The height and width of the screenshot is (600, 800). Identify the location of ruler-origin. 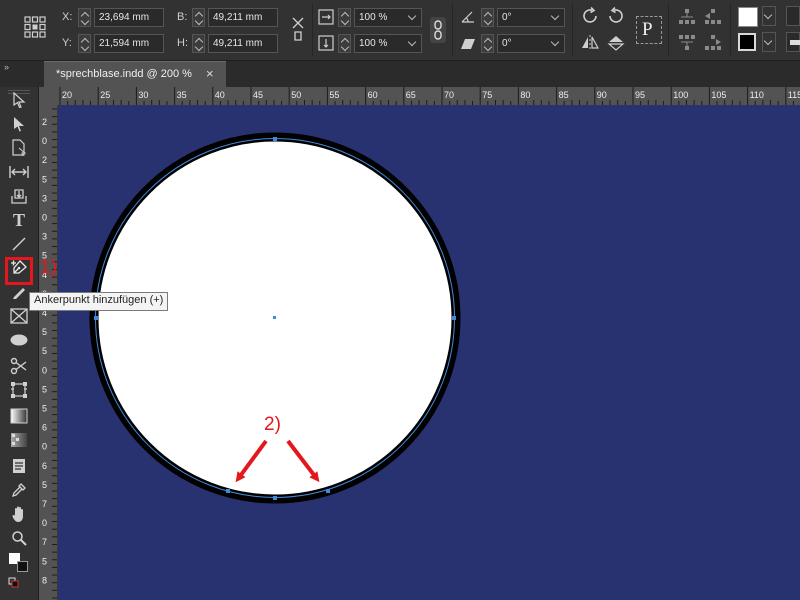
(48, 96).